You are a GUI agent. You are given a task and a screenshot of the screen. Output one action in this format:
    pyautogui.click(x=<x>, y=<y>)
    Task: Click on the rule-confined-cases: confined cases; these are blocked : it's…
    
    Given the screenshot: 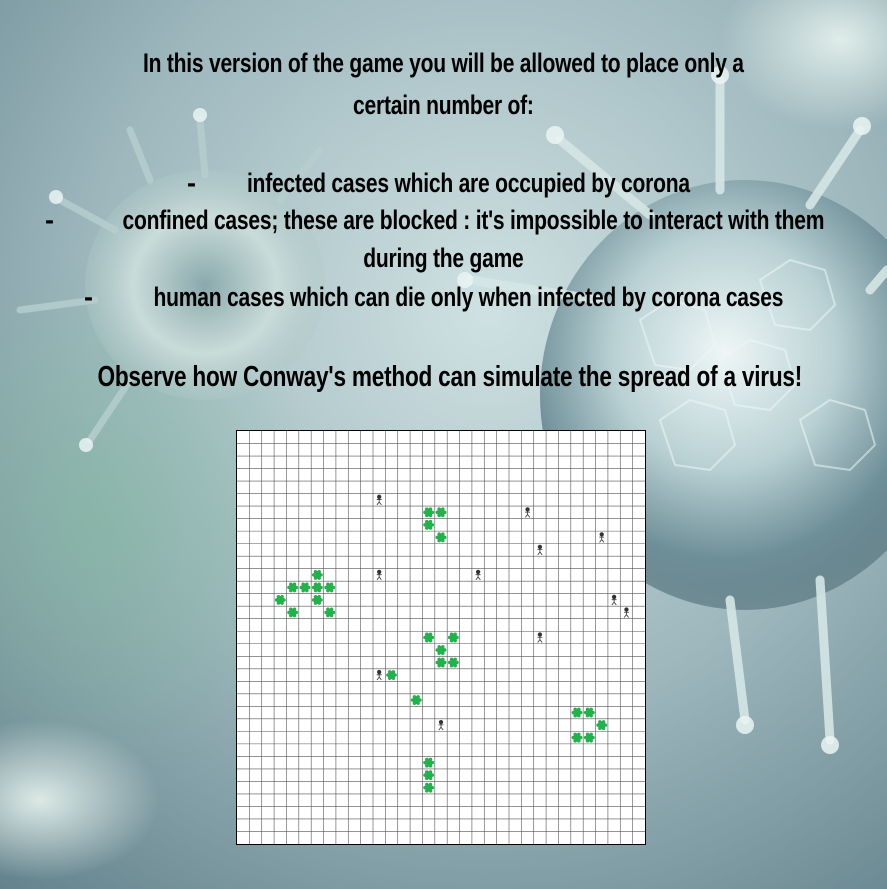 What is the action you would take?
    pyautogui.click(x=473, y=220)
    